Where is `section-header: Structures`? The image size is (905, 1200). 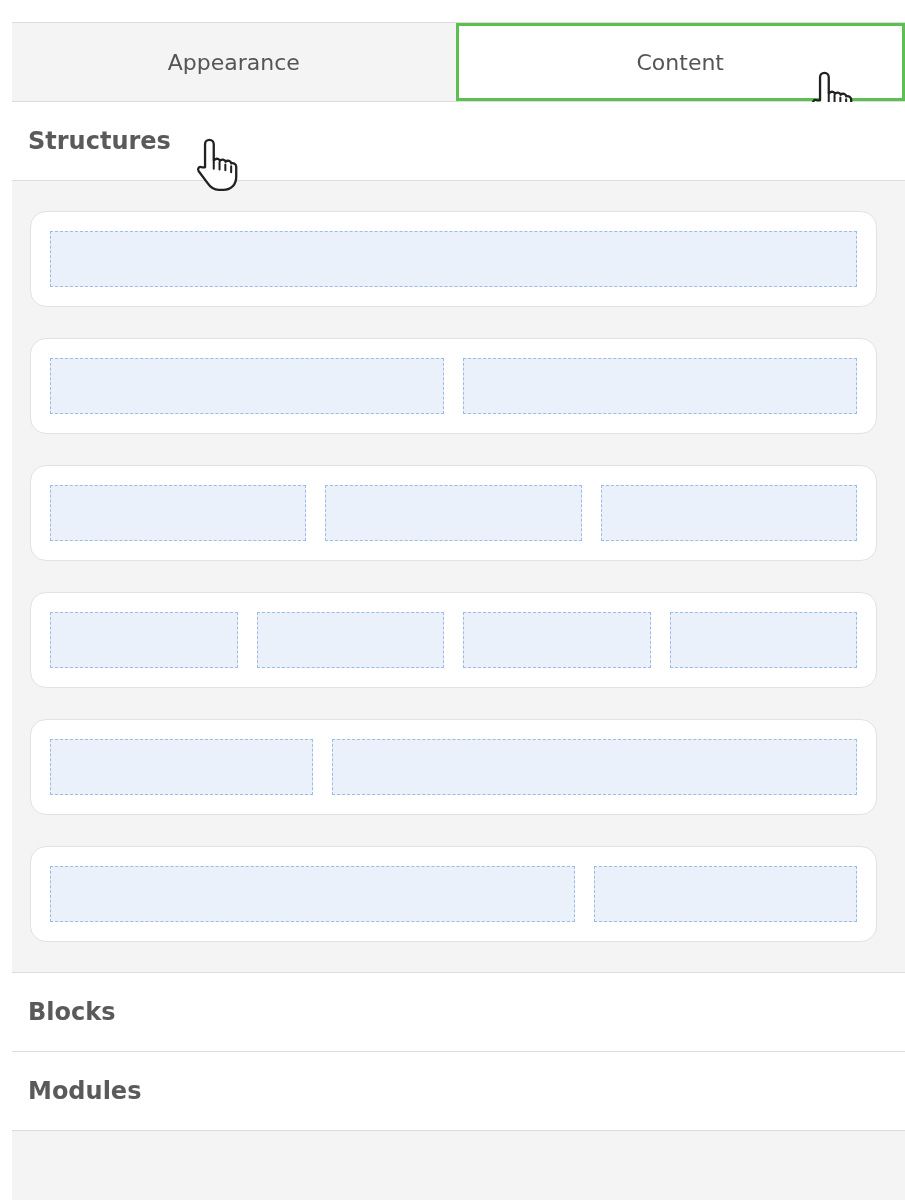
section-header: Structures is located at coordinates (99, 141).